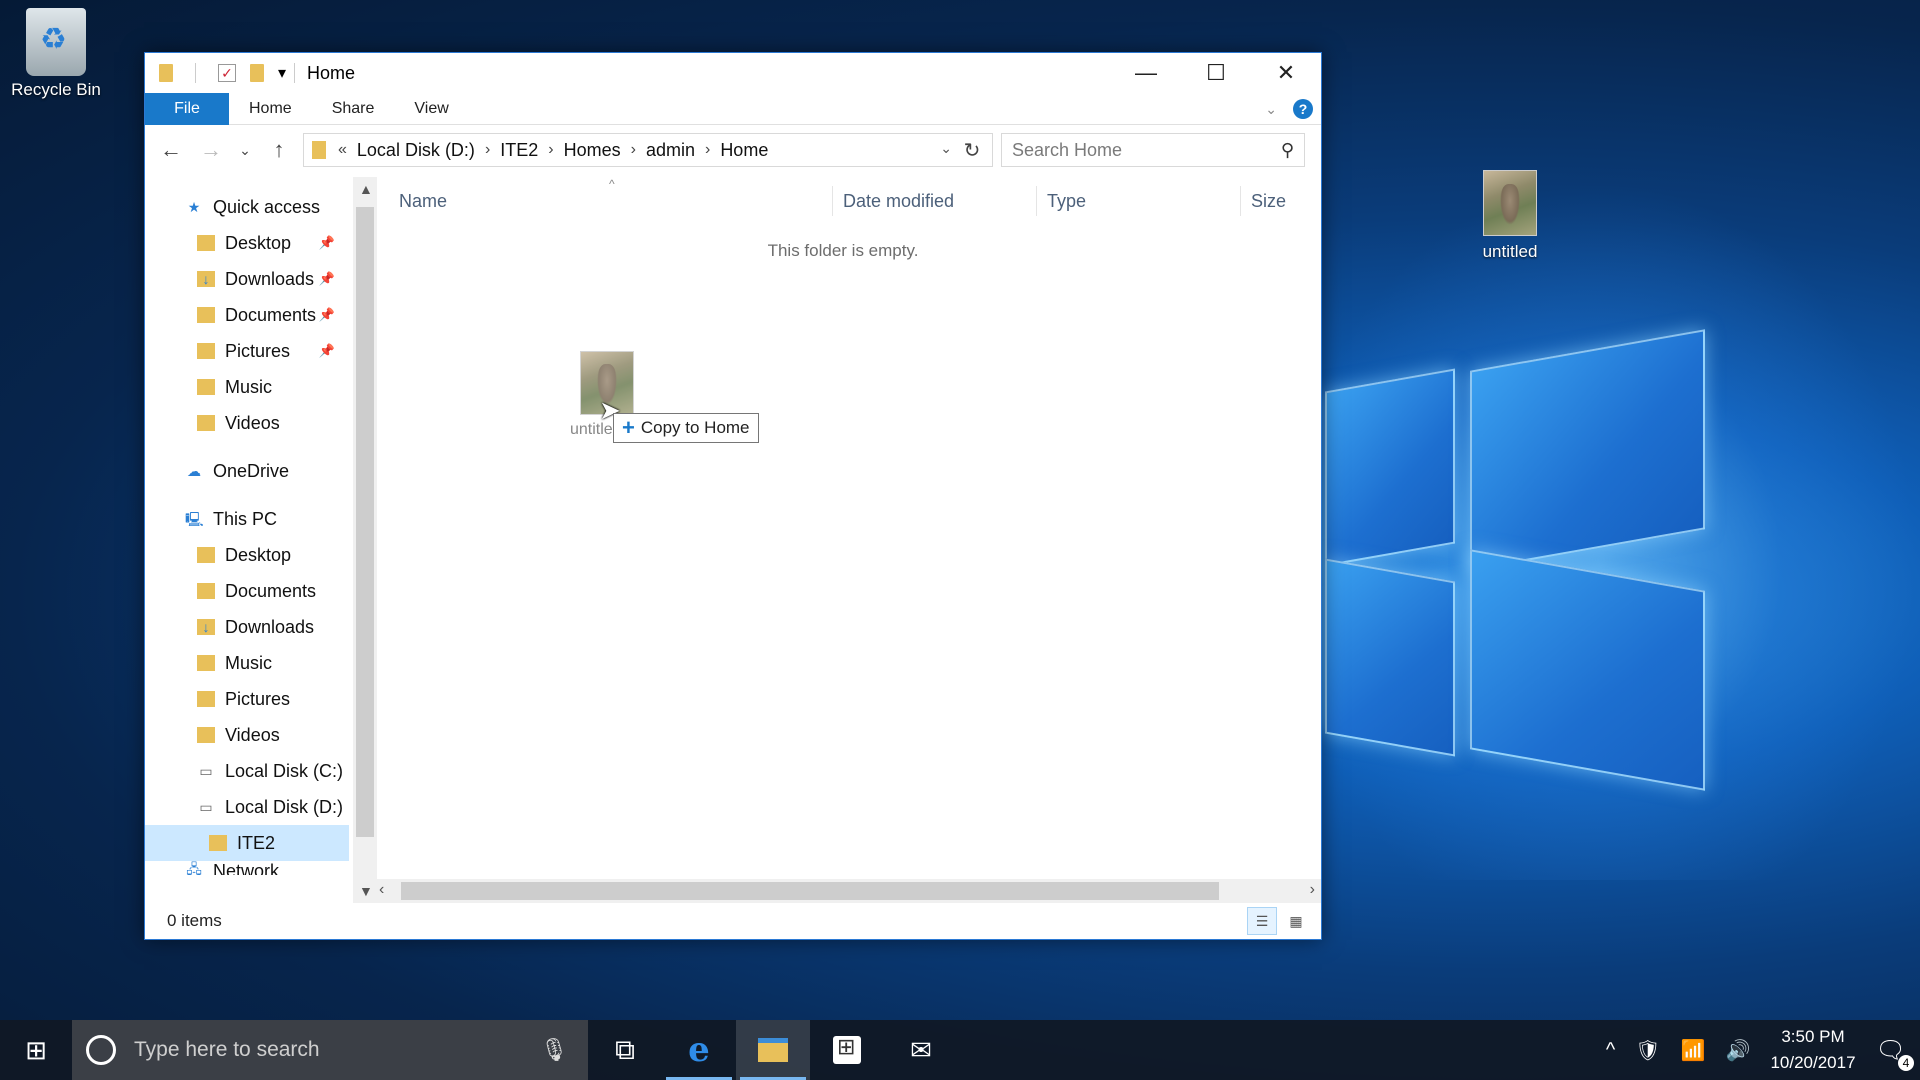 This screenshot has width=1920, height=1080. What do you see at coordinates (247, 207) in the screenshot?
I see `sidebar-item-quick-access: ★ Quick access` at bounding box center [247, 207].